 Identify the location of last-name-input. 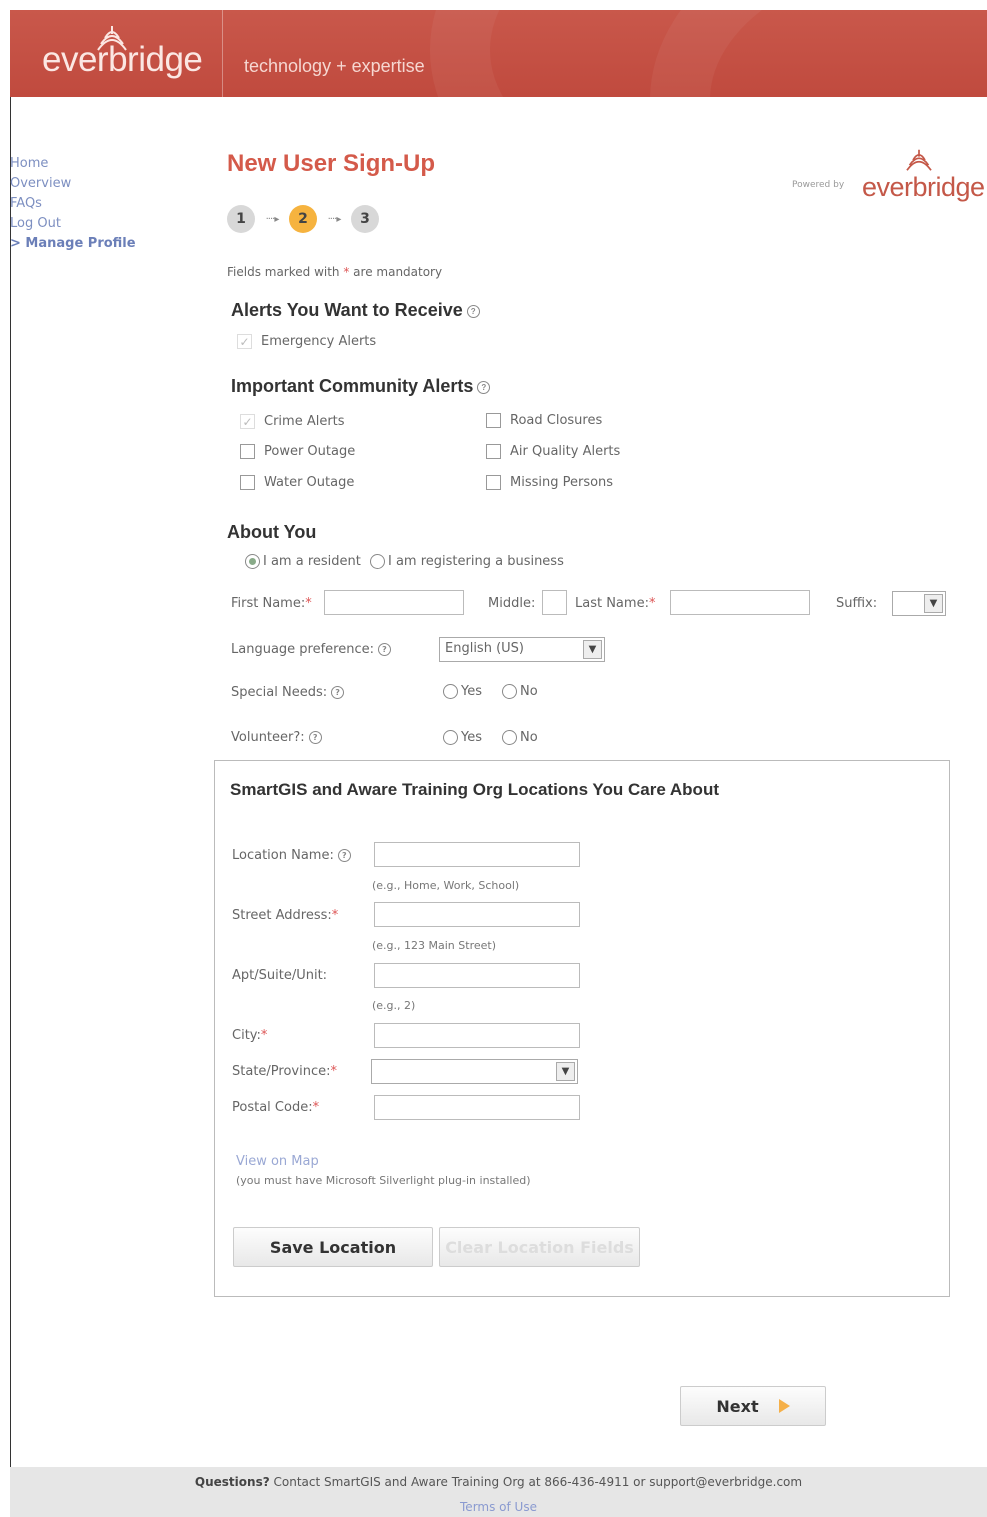
(740, 602).